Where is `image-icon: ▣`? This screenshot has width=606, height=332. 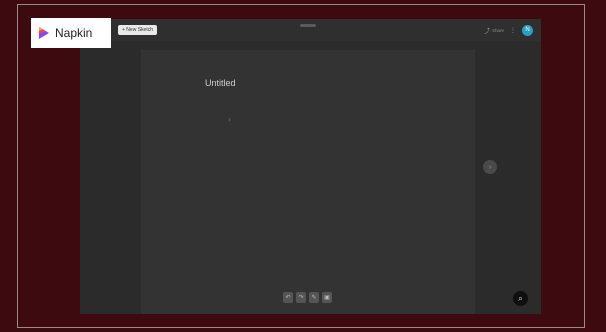
image-icon: ▣ is located at coordinates (327, 298).